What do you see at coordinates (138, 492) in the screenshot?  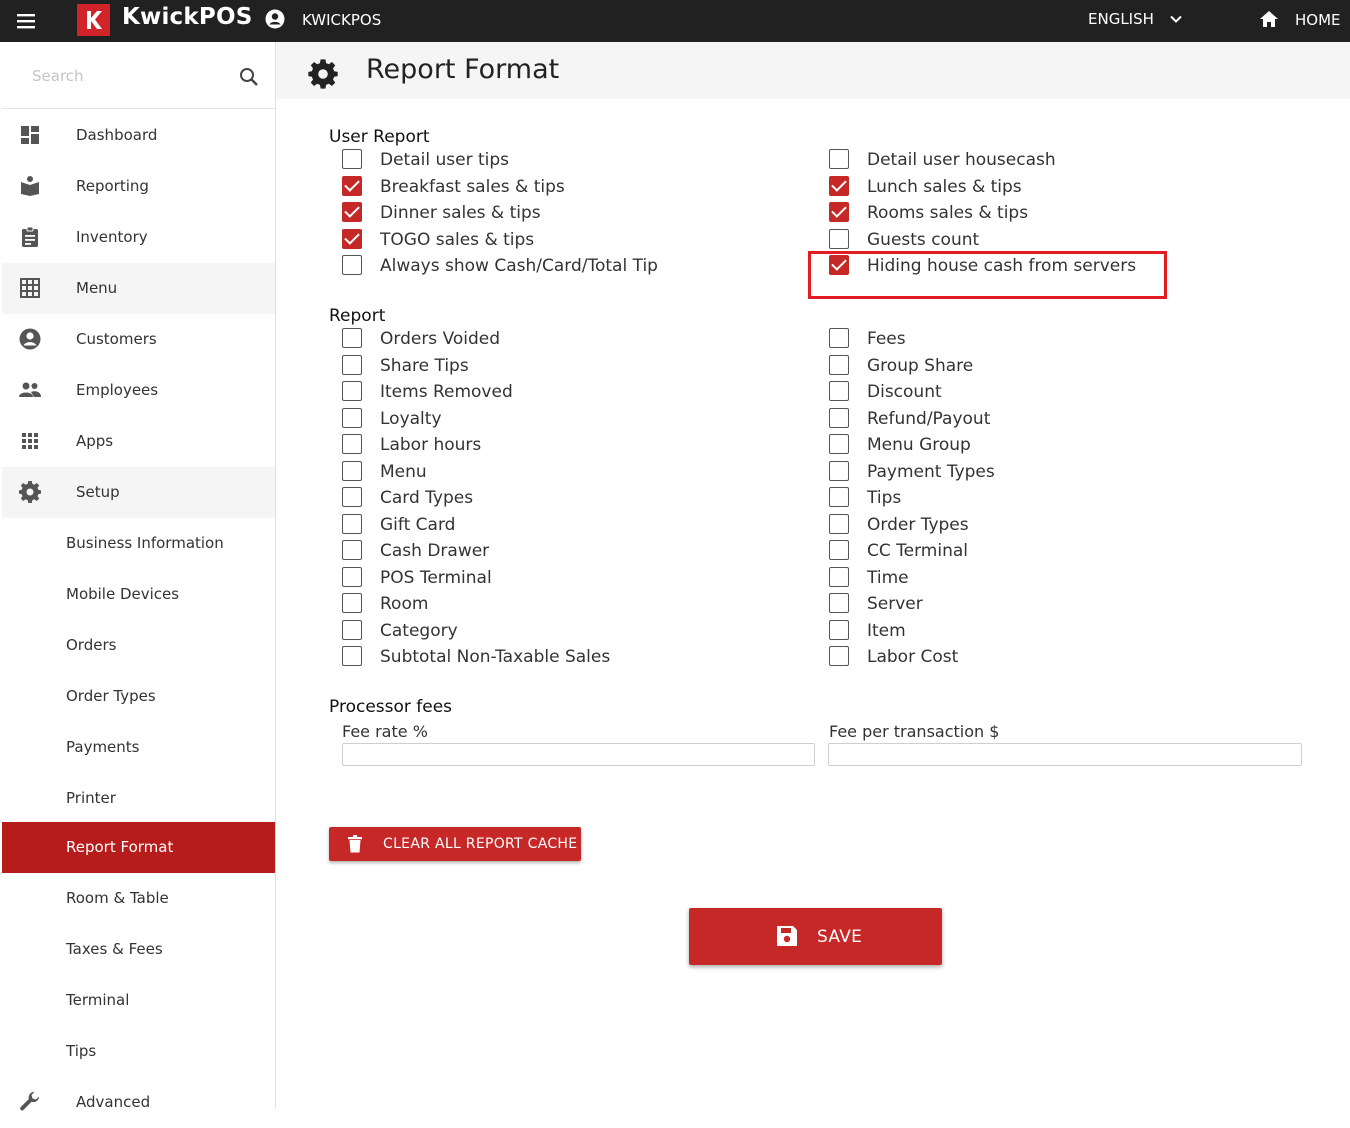 I see `sidebar-item-setup: Setup` at bounding box center [138, 492].